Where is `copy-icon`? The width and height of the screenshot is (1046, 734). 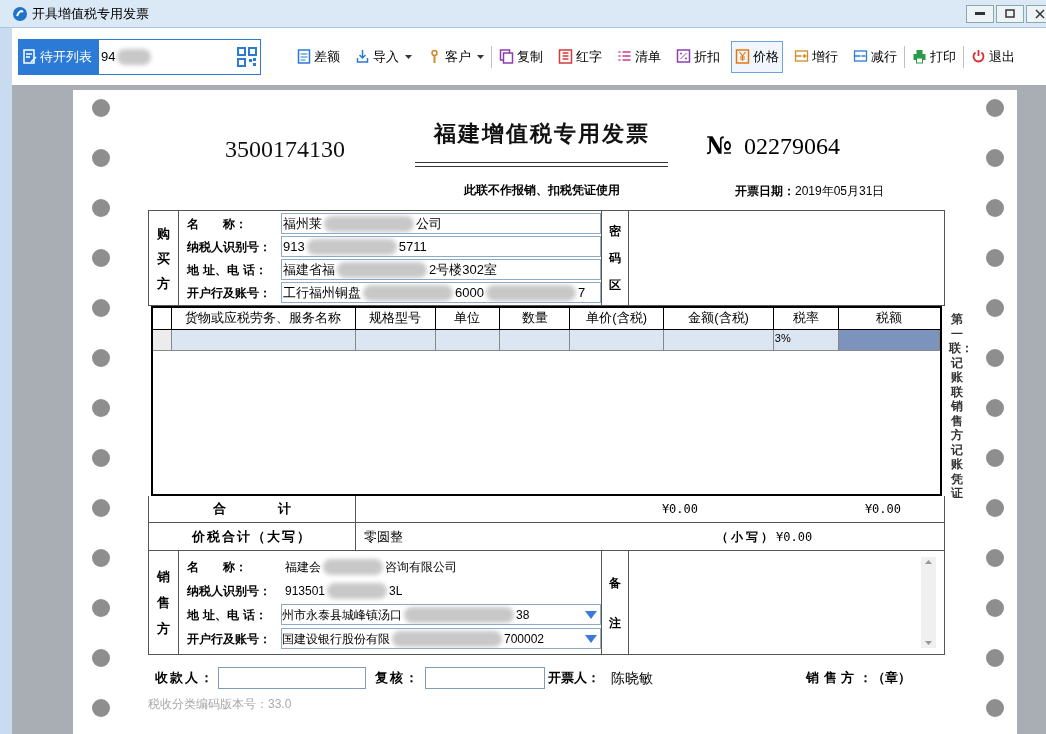
copy-icon is located at coordinates (506, 56).